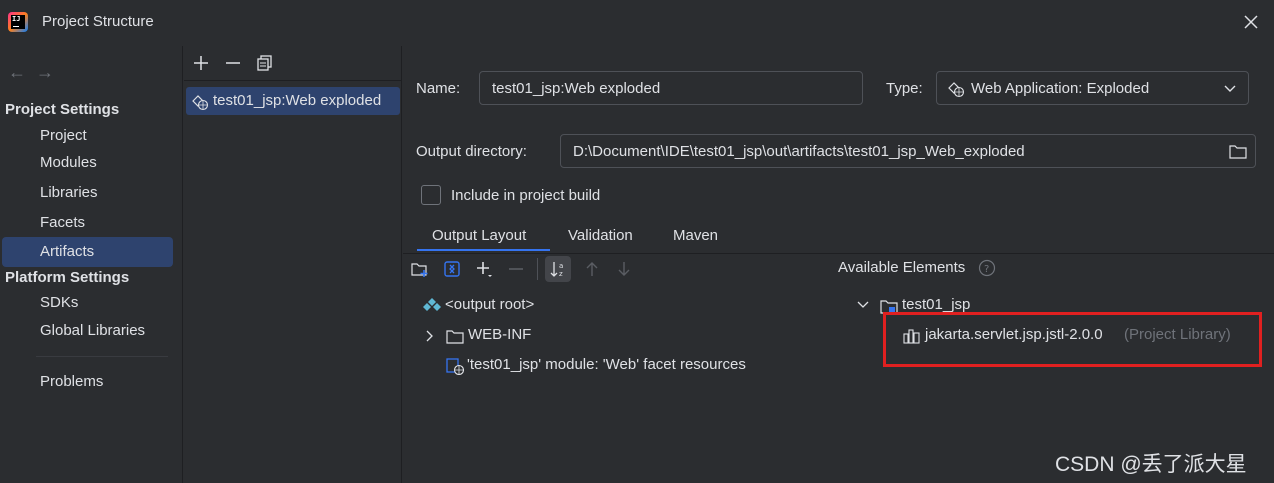  Describe the element at coordinates (902, 267) in the screenshot. I see `available-elements-label: Available Elements` at that location.